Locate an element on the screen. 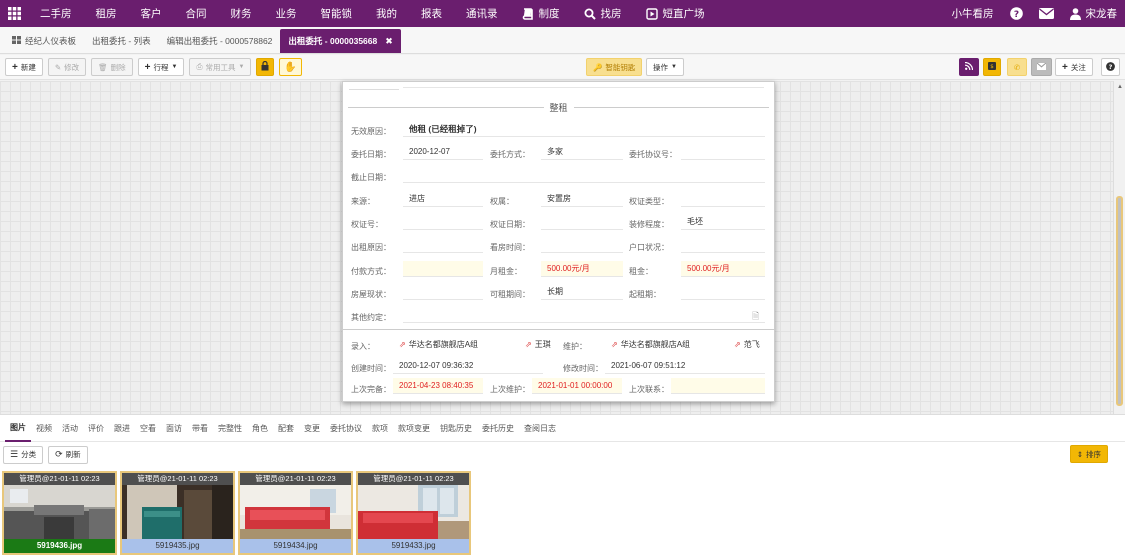 The width and height of the screenshot is (1125, 558). tab-roles: 角色 is located at coordinates (260, 428).